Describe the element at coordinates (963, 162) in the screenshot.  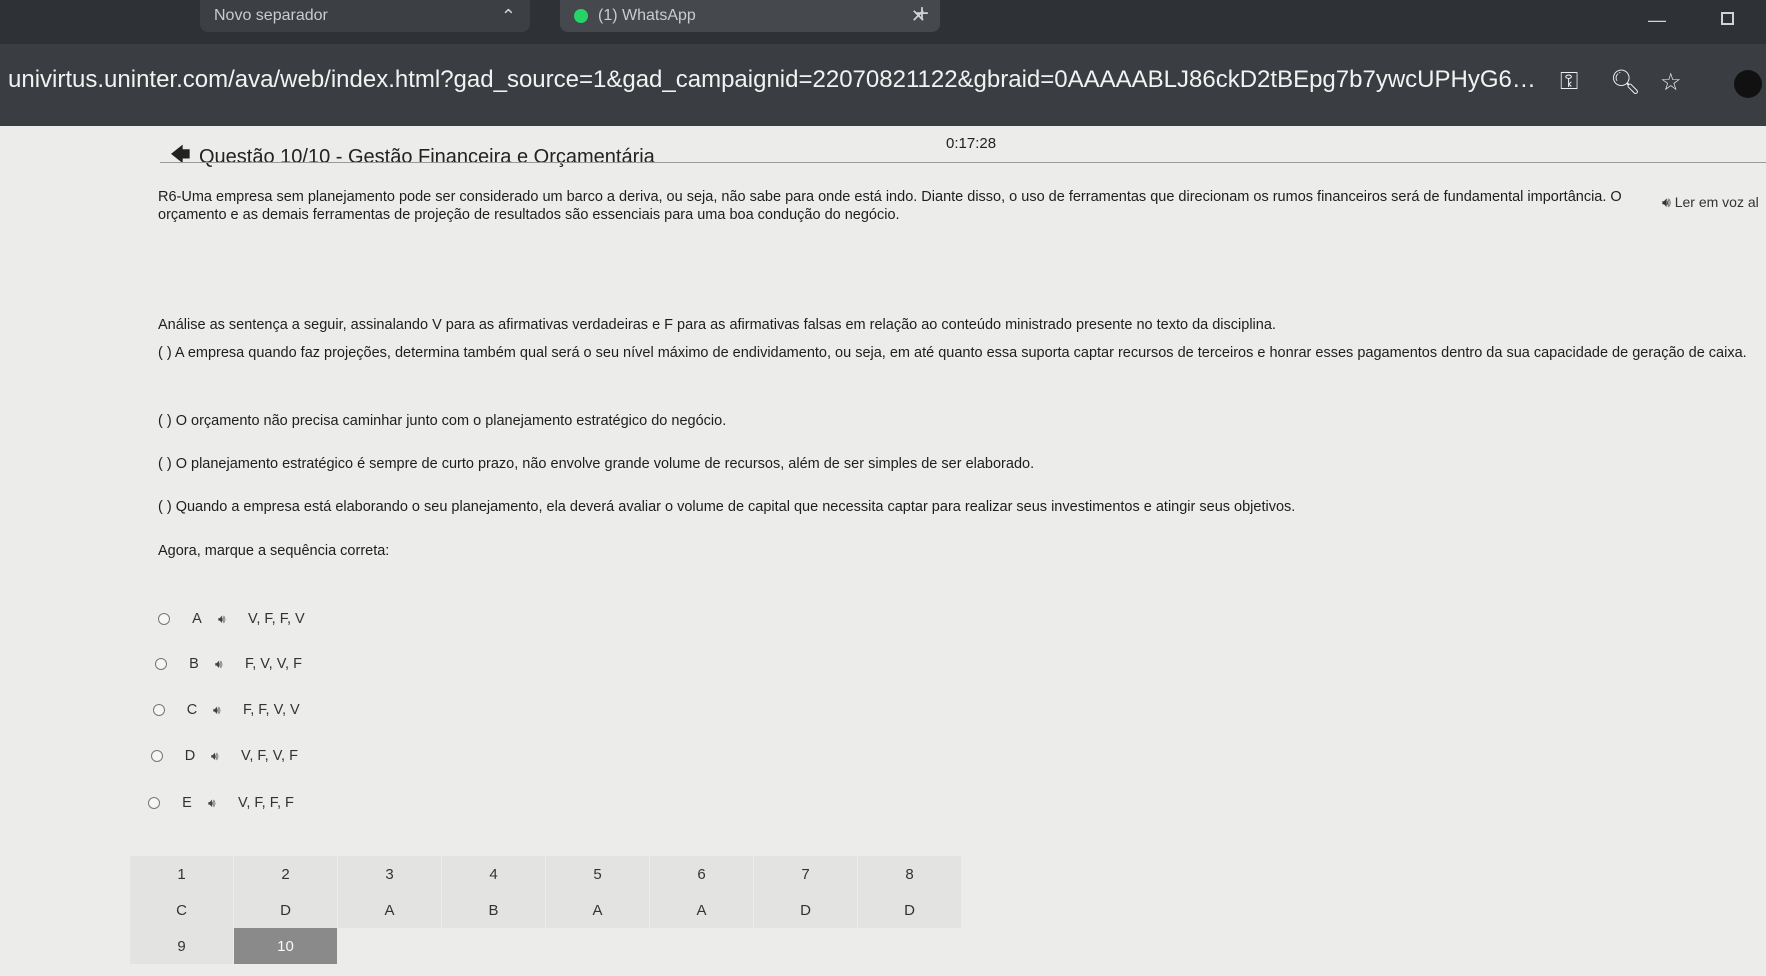
I see `header-divider` at that location.